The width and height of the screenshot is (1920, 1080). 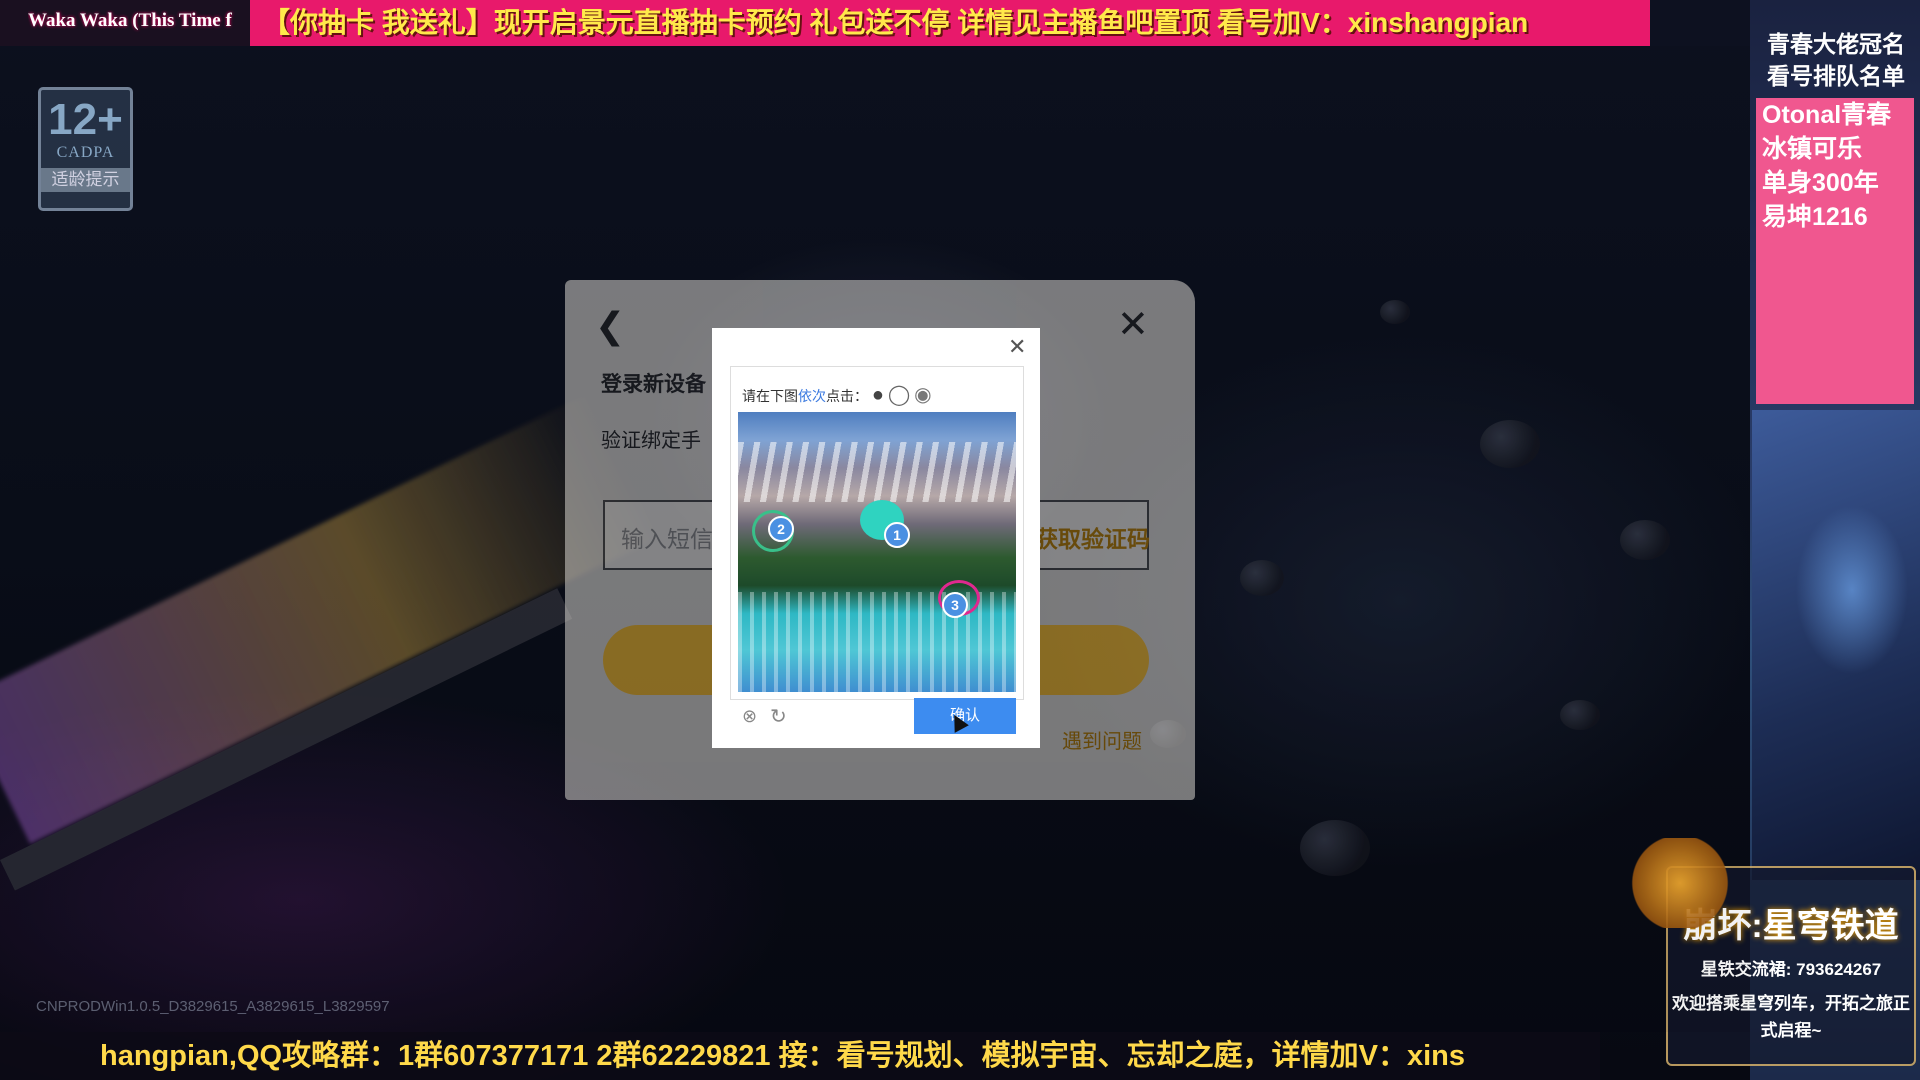 I want to click on click-marker-2: 2, so click(x=781, y=529).